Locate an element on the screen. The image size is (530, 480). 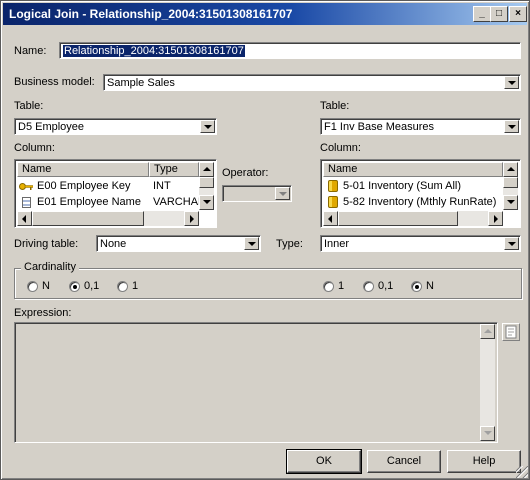
expression-builder-button is located at coordinates (511, 332).